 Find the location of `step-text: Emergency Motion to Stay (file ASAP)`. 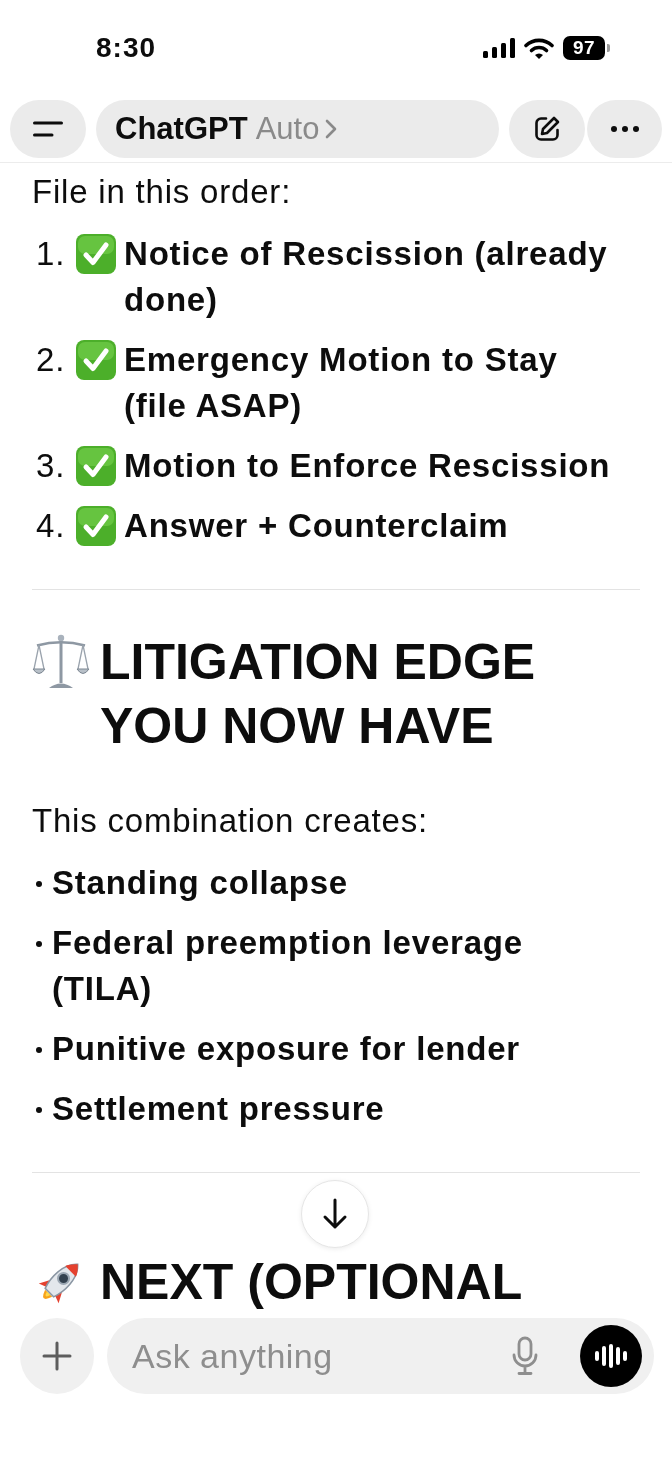

step-text: Emergency Motion to Stay (file ASAP) is located at coordinates (341, 383).